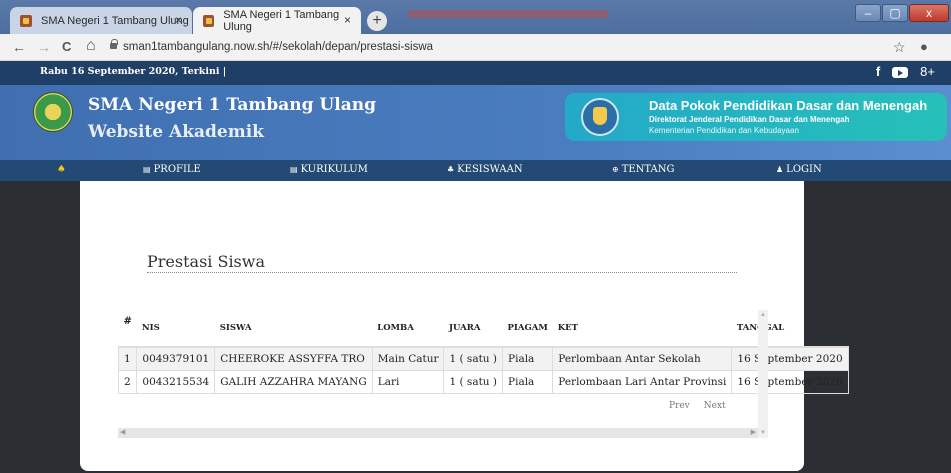 Image resolution: width=951 pixels, height=473 pixels. What do you see at coordinates (408, 381) in the screenshot?
I see `table-cell: Lari` at bounding box center [408, 381].